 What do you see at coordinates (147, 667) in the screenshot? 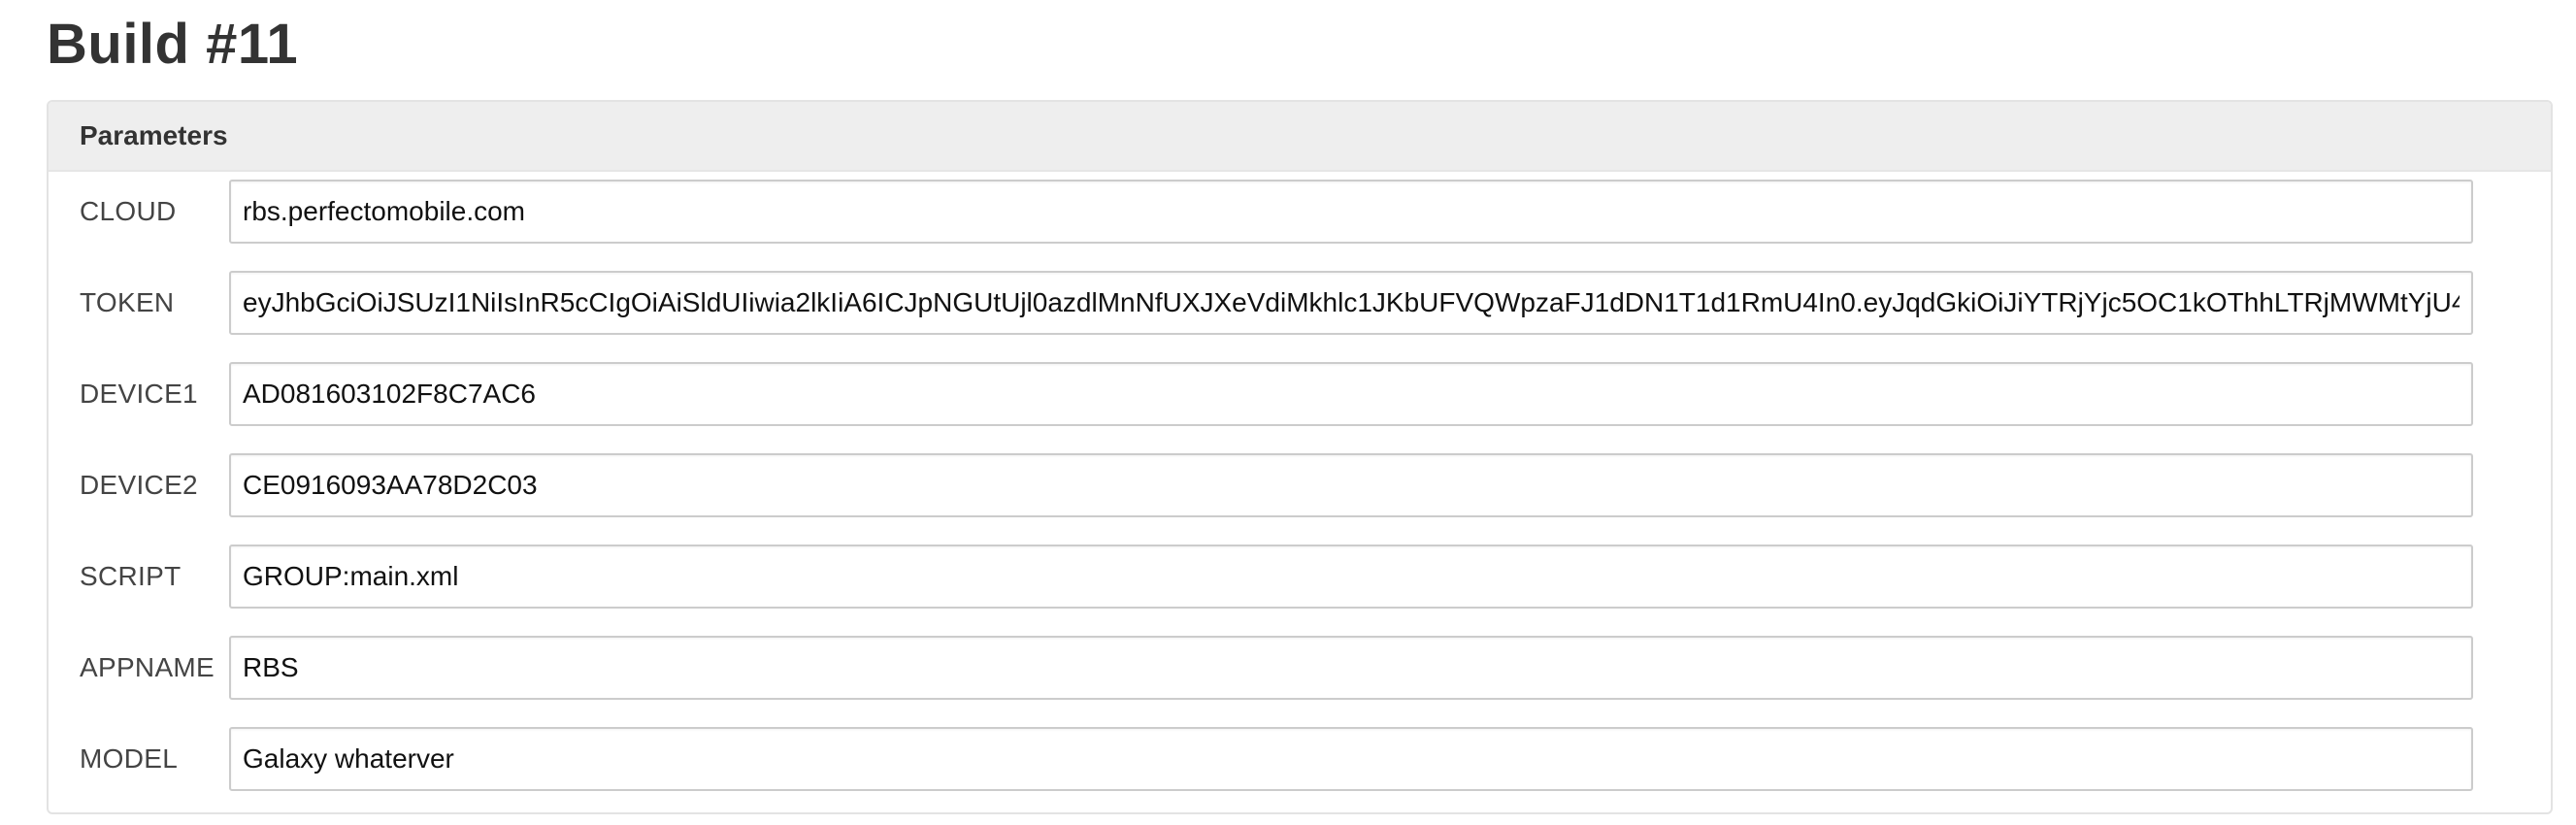
I see `parameter-label-appname: APPNAME` at bounding box center [147, 667].